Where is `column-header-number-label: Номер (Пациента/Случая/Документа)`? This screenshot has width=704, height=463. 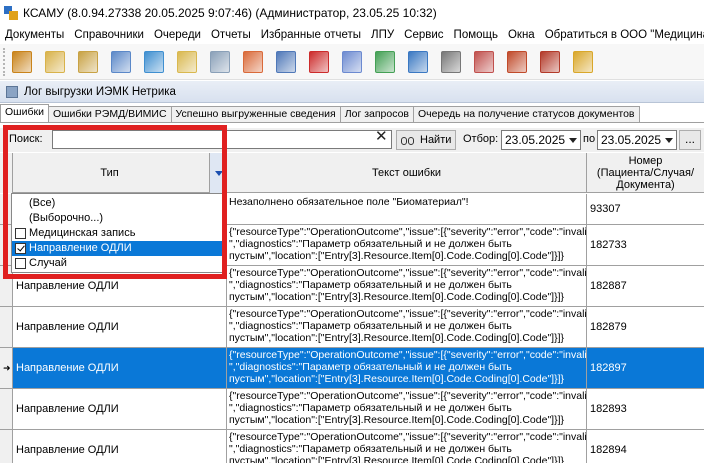 column-header-number-label: Номер (Пациента/Случая/Документа) is located at coordinates (645, 173).